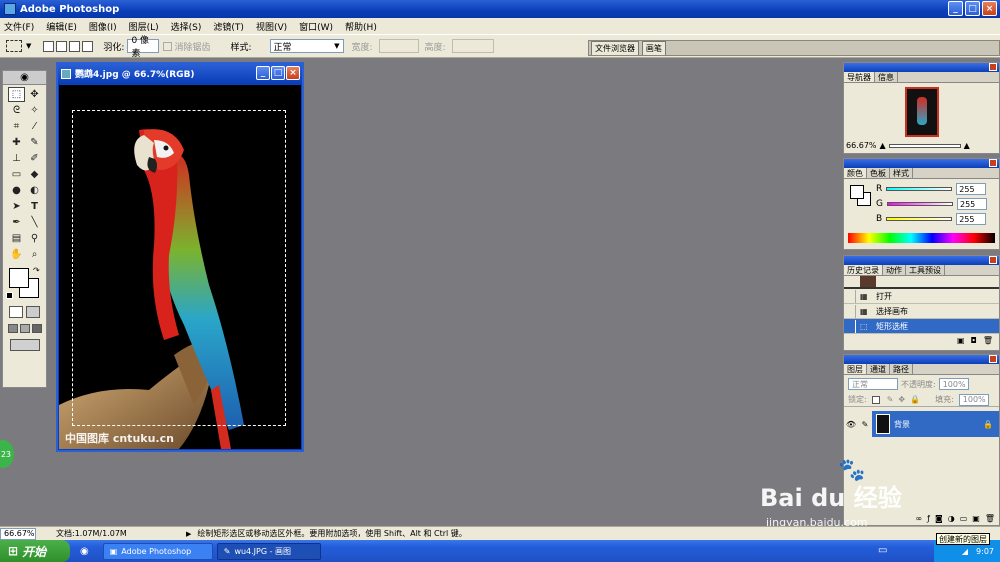 The width and height of the screenshot is (1000, 562). Describe the element at coordinates (865, 424) in the screenshot. I see `layer-brush-icon: ✎` at that location.